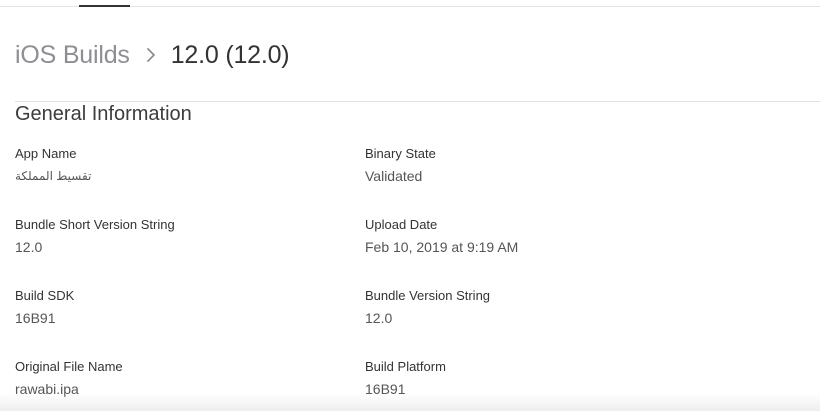  Describe the element at coordinates (69, 366) in the screenshot. I see `original-file-name-label: Original File Name` at that location.